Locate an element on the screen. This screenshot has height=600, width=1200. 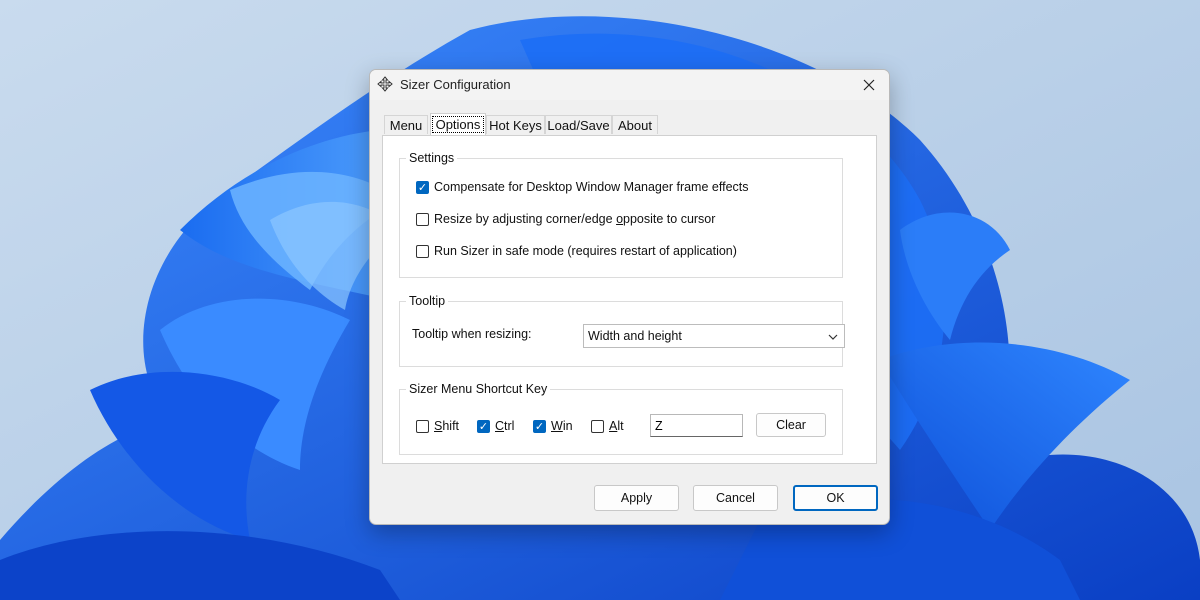
checkbox-label: Win is located at coordinates (562, 426).